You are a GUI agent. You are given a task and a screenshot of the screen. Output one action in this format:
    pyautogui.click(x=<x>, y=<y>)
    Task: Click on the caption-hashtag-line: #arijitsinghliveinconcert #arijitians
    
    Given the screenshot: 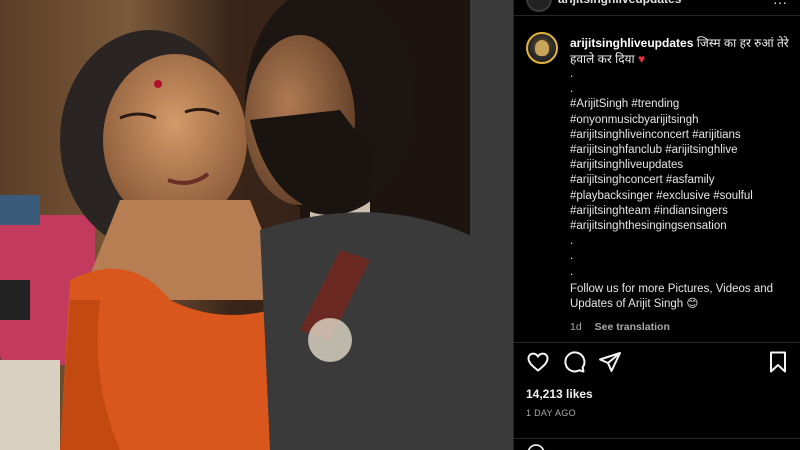 What is the action you would take?
    pyautogui.click(x=684, y=135)
    